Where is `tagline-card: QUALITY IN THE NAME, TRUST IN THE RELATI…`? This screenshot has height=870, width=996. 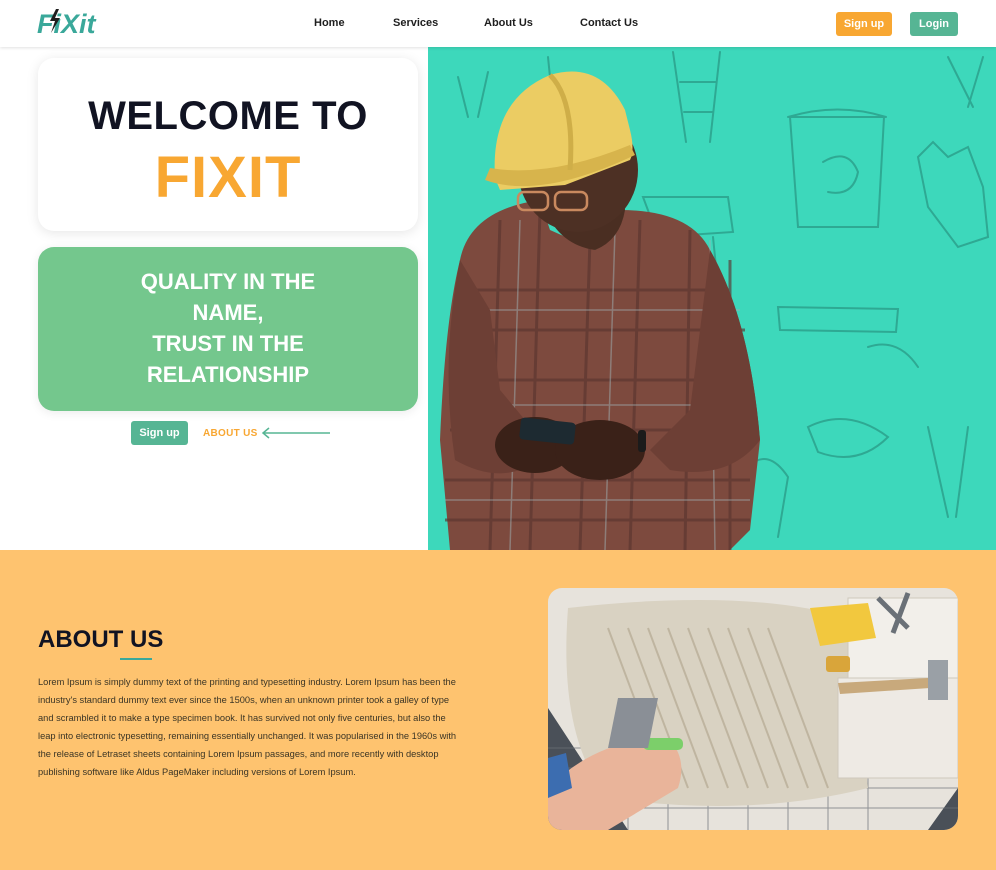
tagline-card: QUALITY IN THE NAME, TRUST IN THE RELATI… is located at coordinates (228, 329).